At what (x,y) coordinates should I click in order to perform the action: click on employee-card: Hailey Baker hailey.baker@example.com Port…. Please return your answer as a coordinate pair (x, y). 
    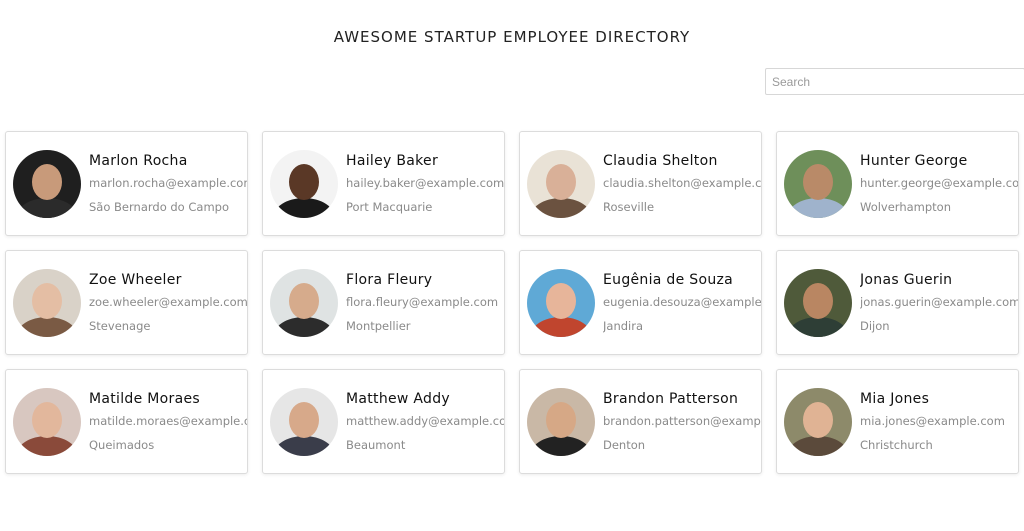
    Looking at the image, I should click on (383, 183).